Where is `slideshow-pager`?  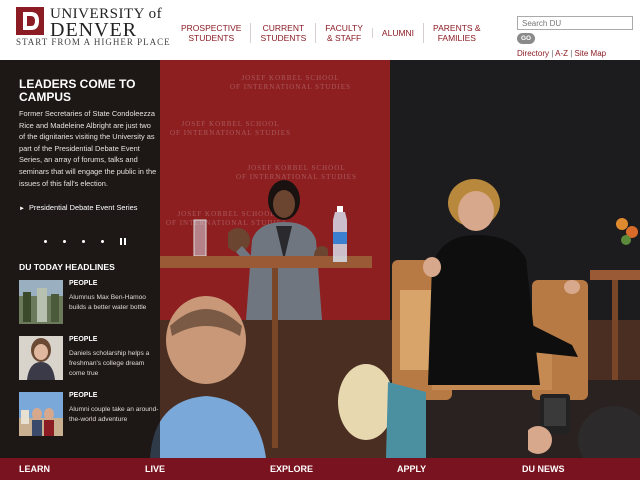
slideshow-pager is located at coordinates (86, 241).